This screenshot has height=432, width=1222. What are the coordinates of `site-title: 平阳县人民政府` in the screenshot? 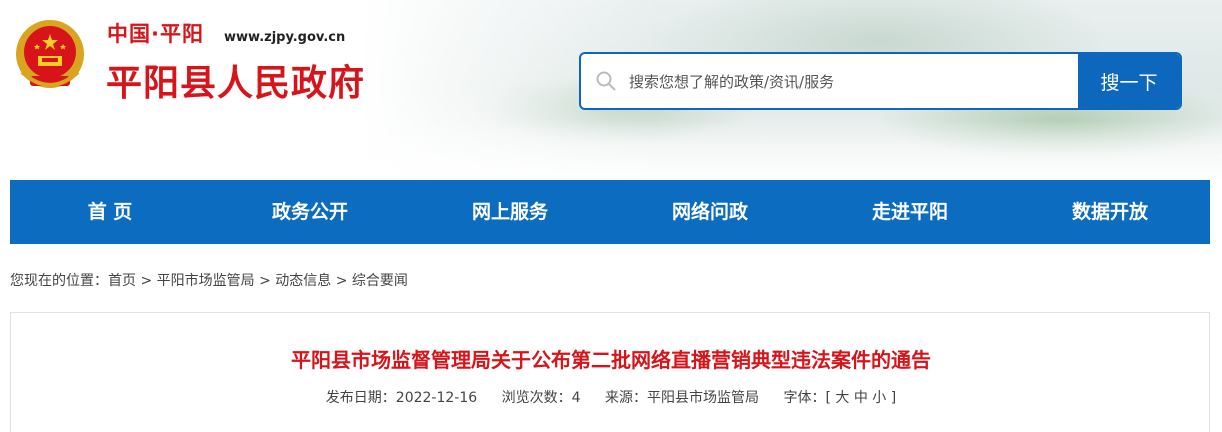 It's located at (235, 80).